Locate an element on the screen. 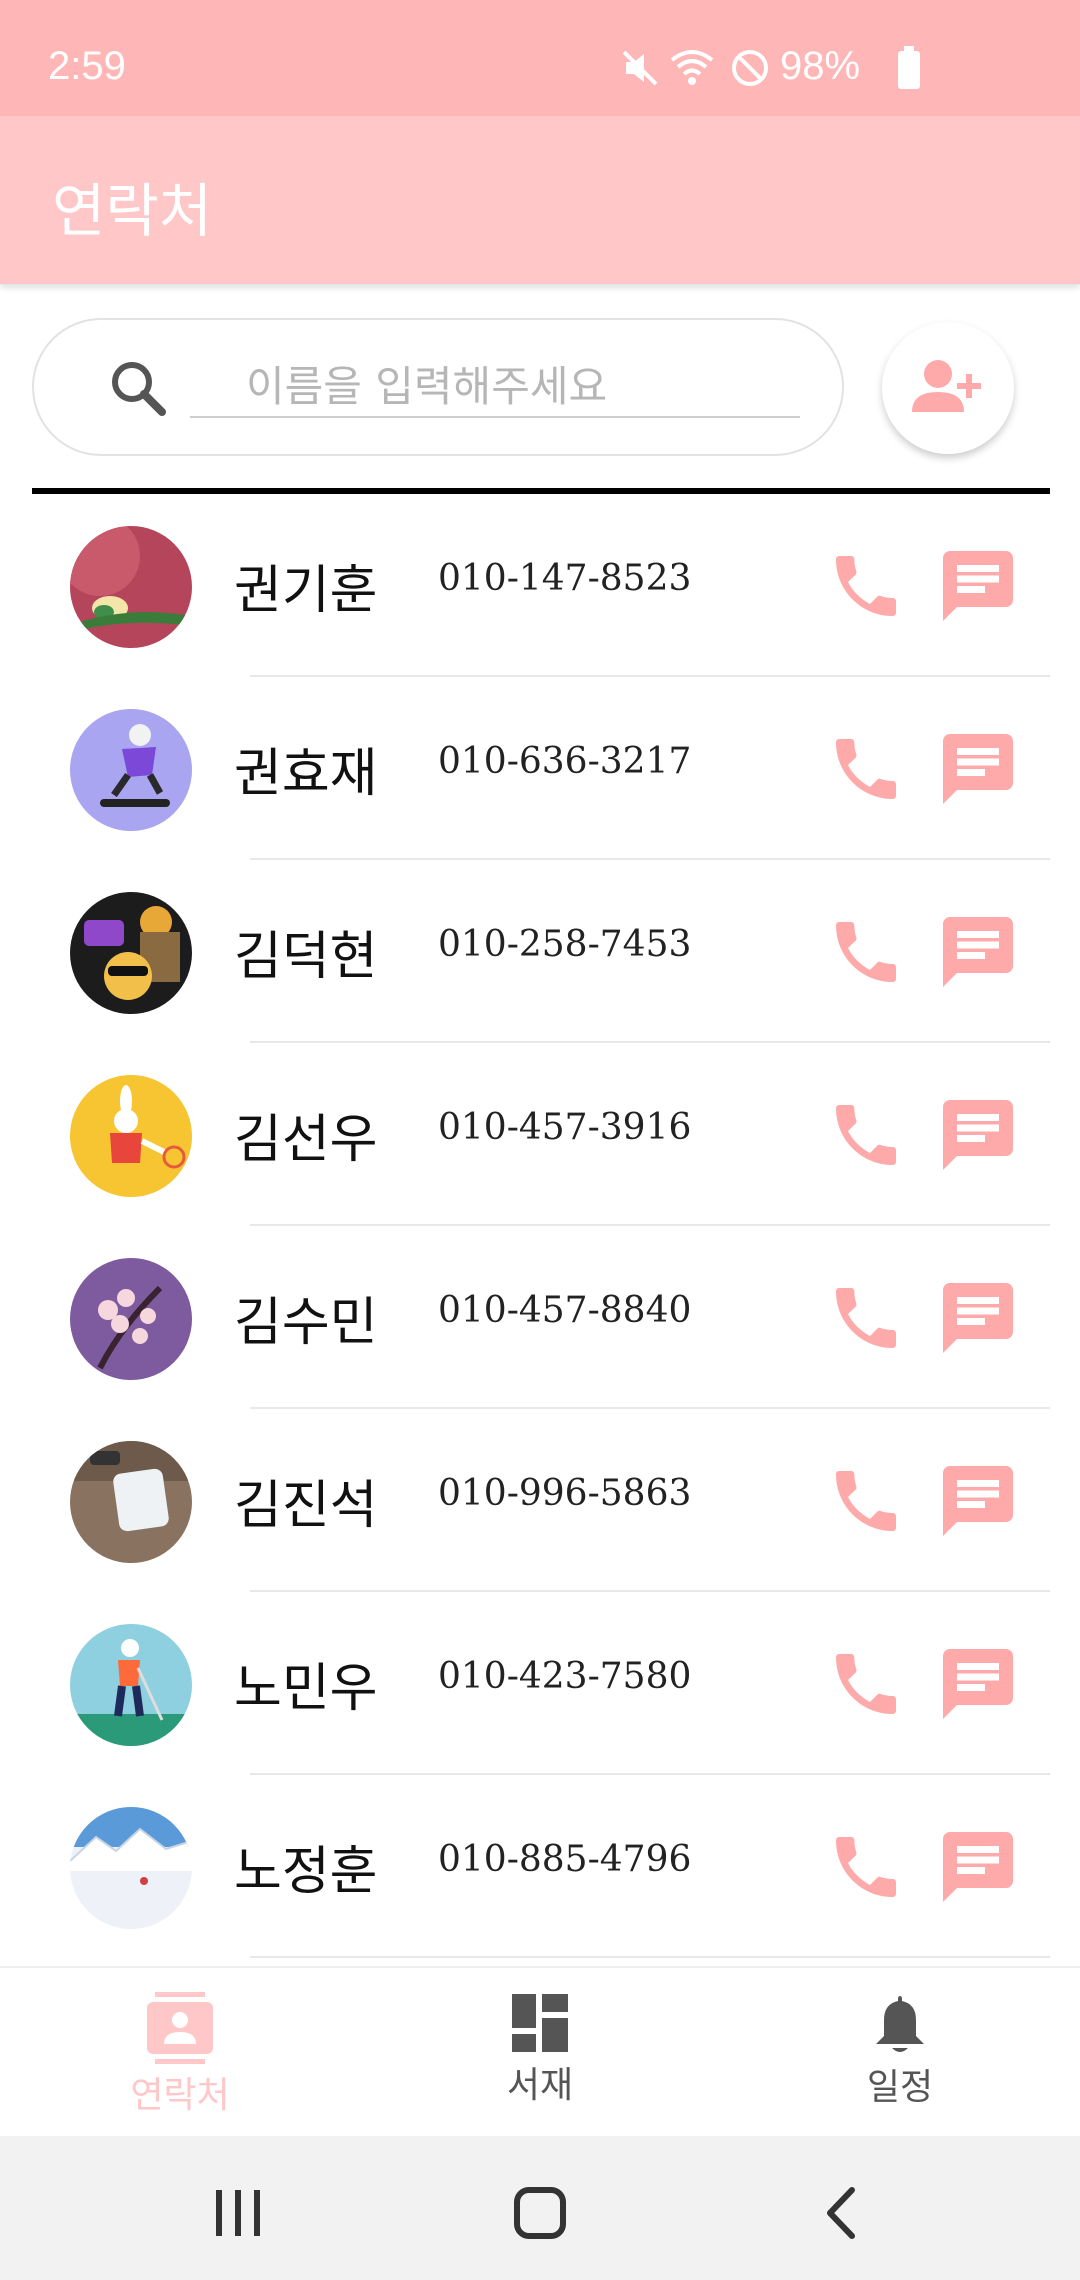 The height and width of the screenshot is (2280, 1080). battery-icon is located at coordinates (909, 67).